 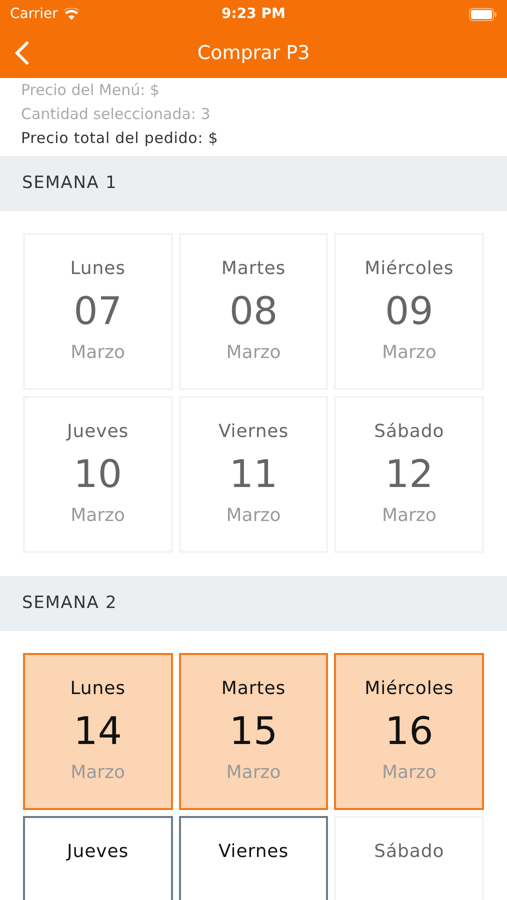 I want to click on carrier-label: Carrier, so click(x=34, y=14).